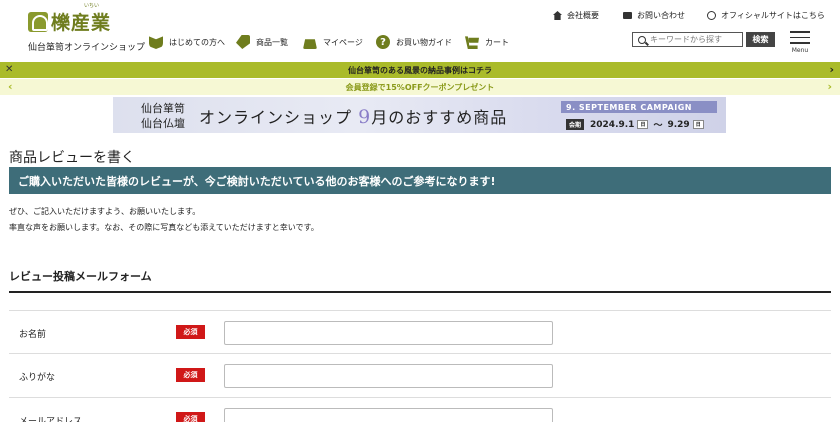 The height and width of the screenshot is (422, 840). I want to click on email-field, so click(388, 415).